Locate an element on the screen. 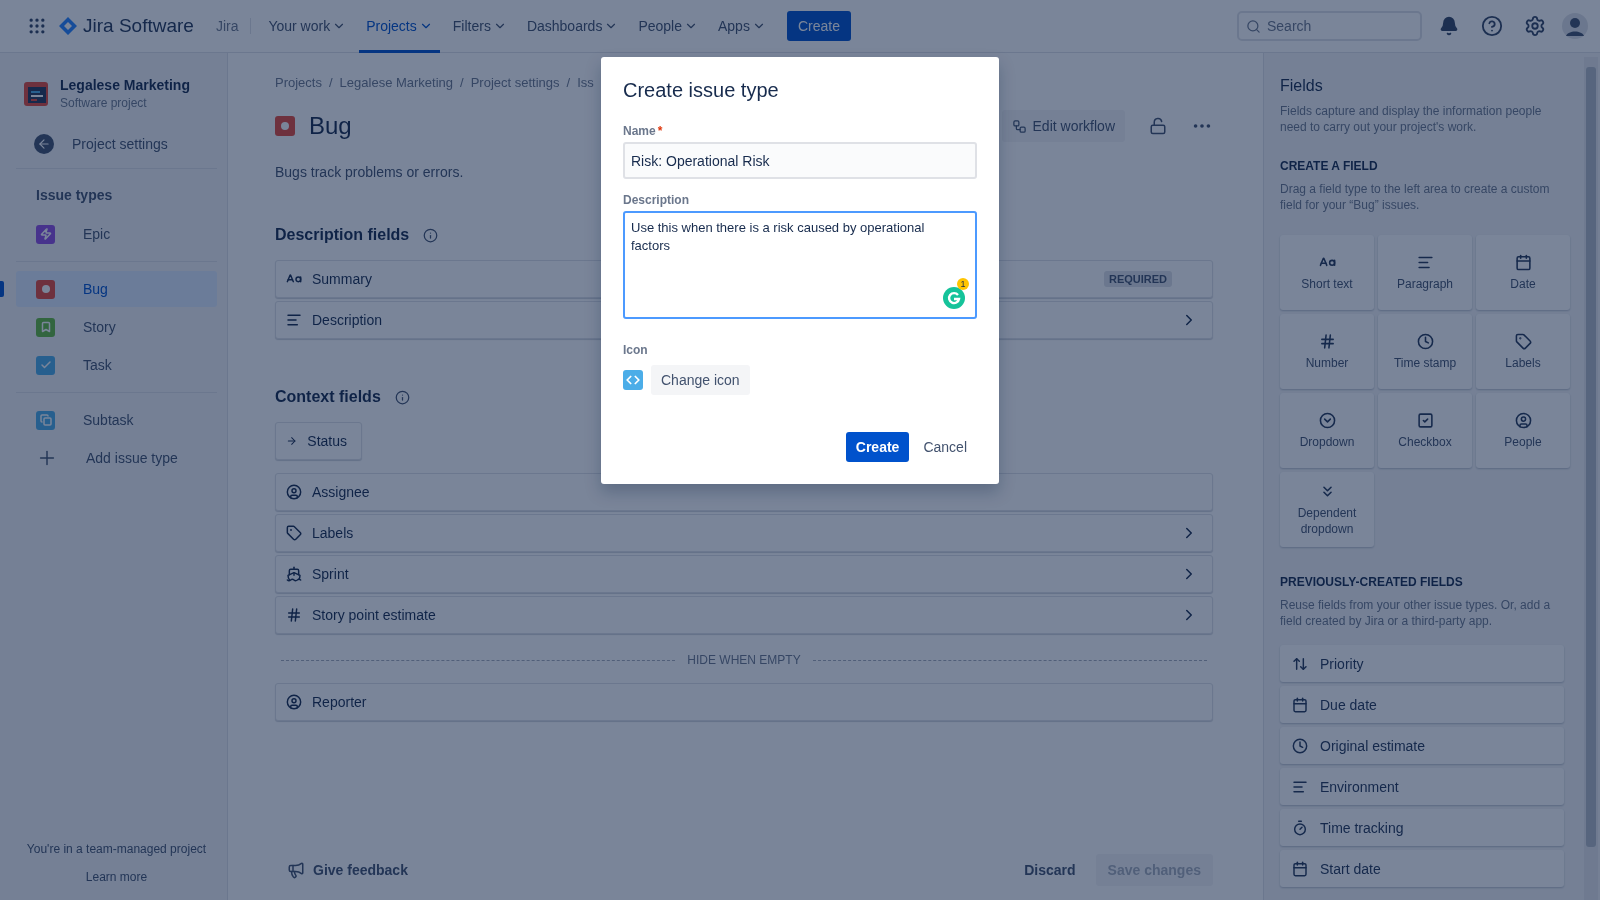 This screenshot has height=900, width=1600. field-type-tile: Dependent dropdown is located at coordinates (1327, 509).